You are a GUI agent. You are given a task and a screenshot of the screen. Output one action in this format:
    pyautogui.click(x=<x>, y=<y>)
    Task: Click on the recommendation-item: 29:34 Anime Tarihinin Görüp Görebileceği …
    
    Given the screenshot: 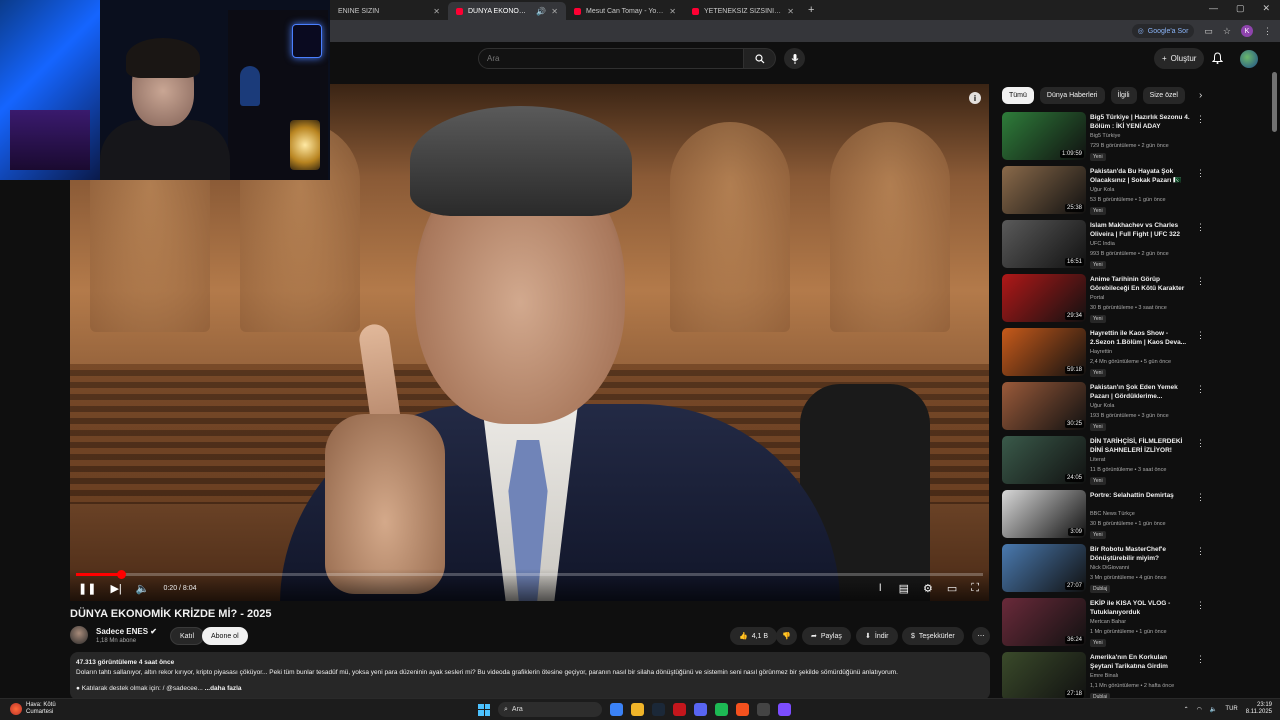 What is the action you would take?
    pyautogui.click(x=1104, y=301)
    